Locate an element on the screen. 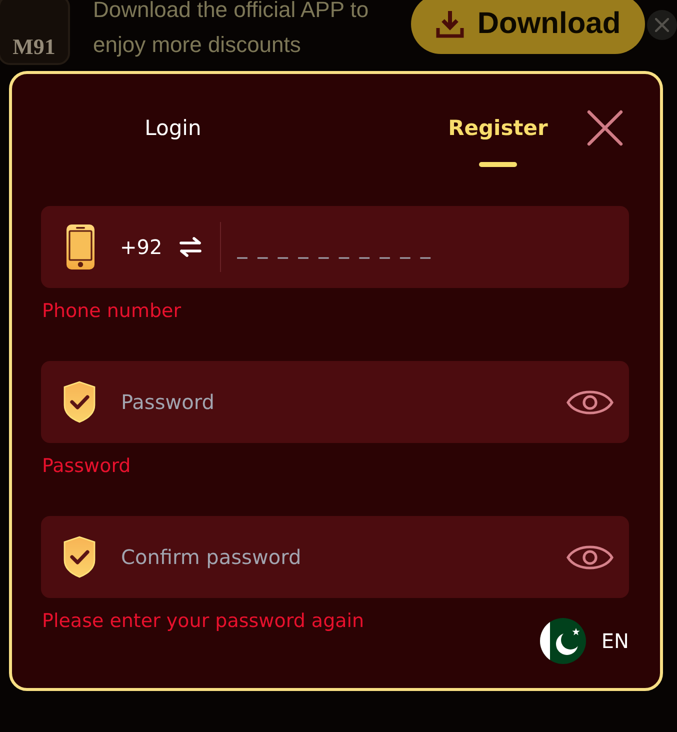  phone-icon is located at coordinates (80, 247).